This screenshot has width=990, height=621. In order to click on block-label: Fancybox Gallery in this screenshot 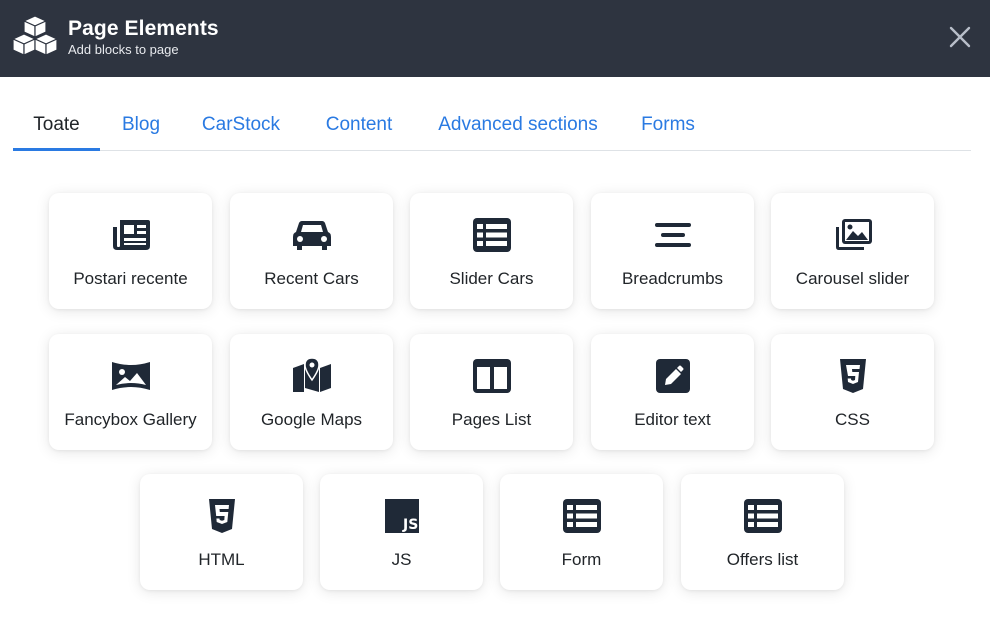, I will do `click(130, 419)`.